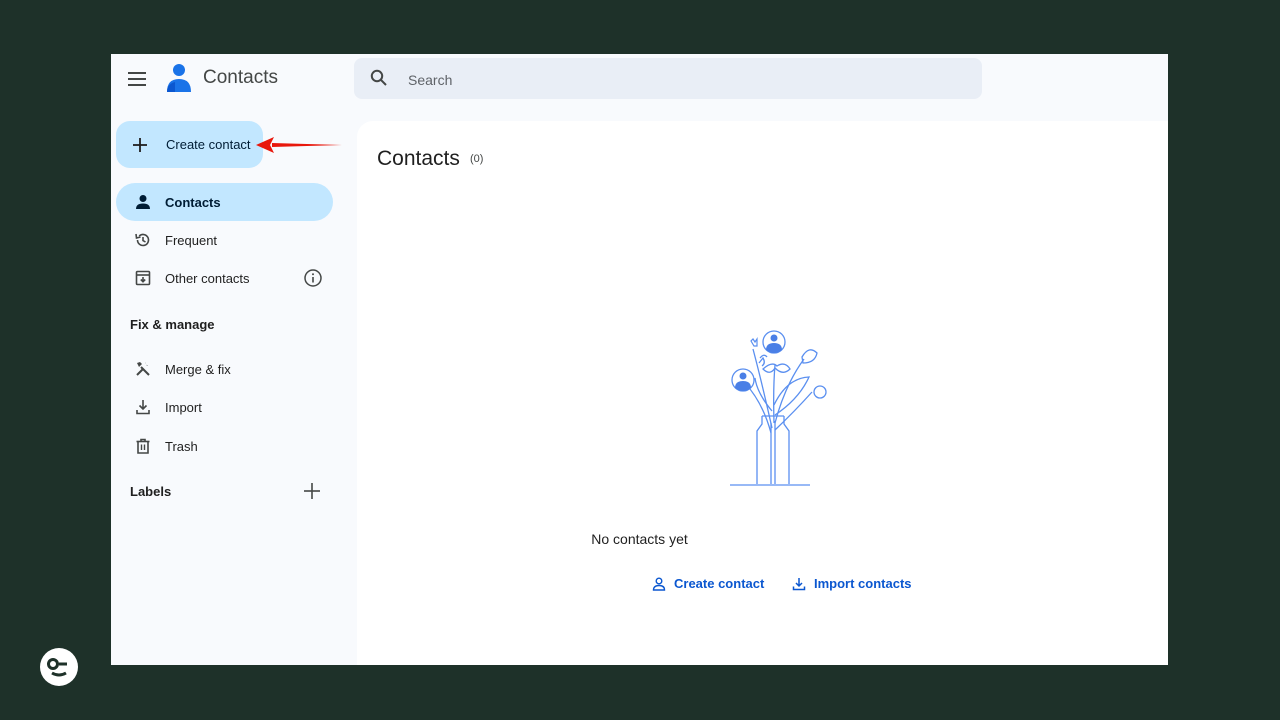 The height and width of the screenshot is (720, 1280). What do you see at coordinates (172, 324) in the screenshot?
I see `fix-manage-heading: Fix & manage` at bounding box center [172, 324].